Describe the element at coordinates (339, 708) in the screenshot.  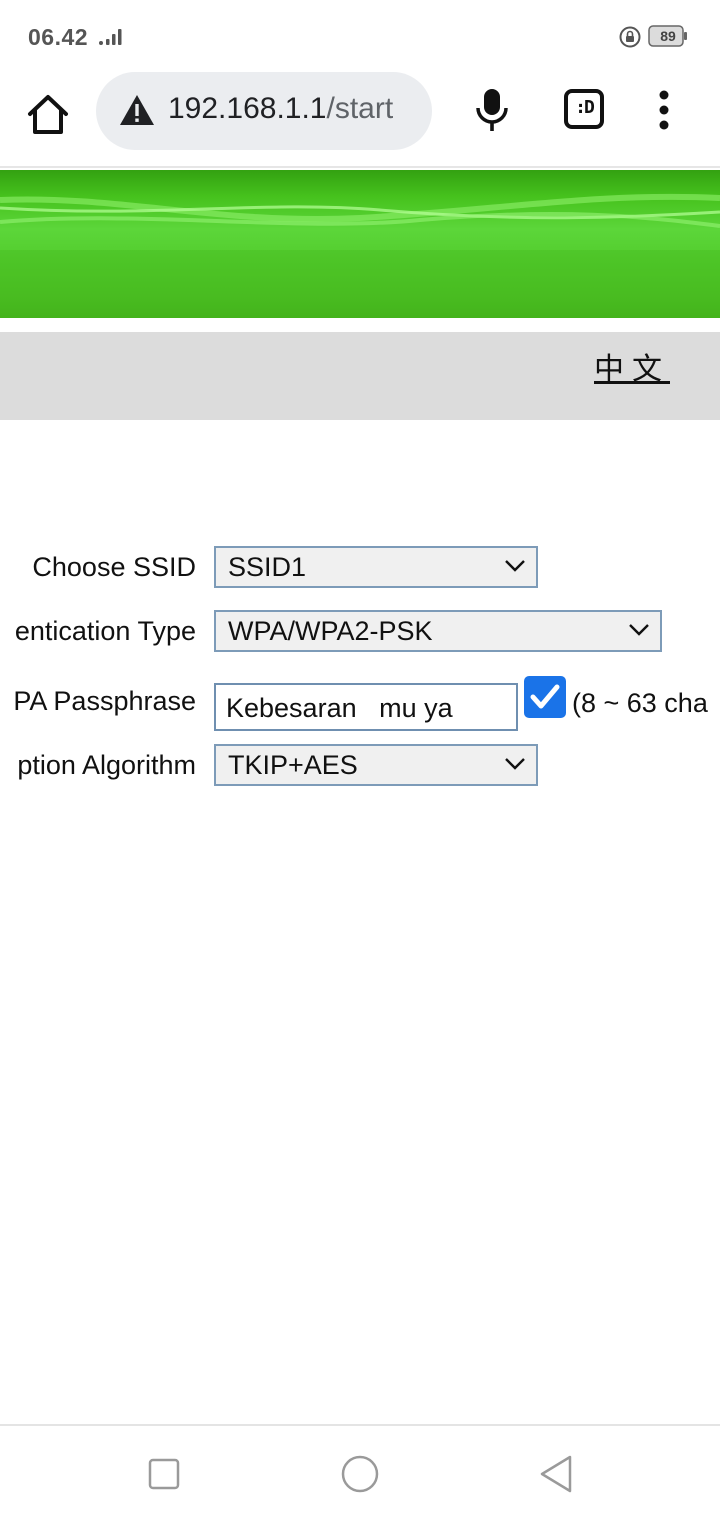
I see `passphrase-value: Kebesaran mu ya` at that location.